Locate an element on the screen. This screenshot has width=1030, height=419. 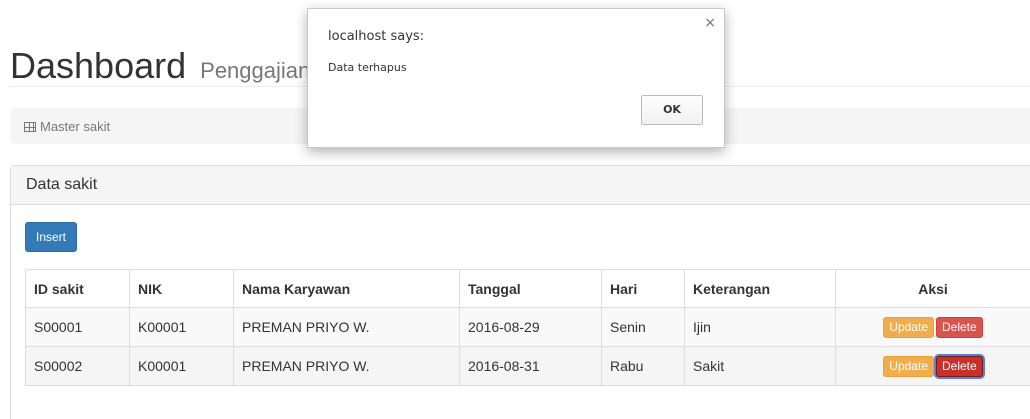
insert-button: Insert is located at coordinates (51, 237).